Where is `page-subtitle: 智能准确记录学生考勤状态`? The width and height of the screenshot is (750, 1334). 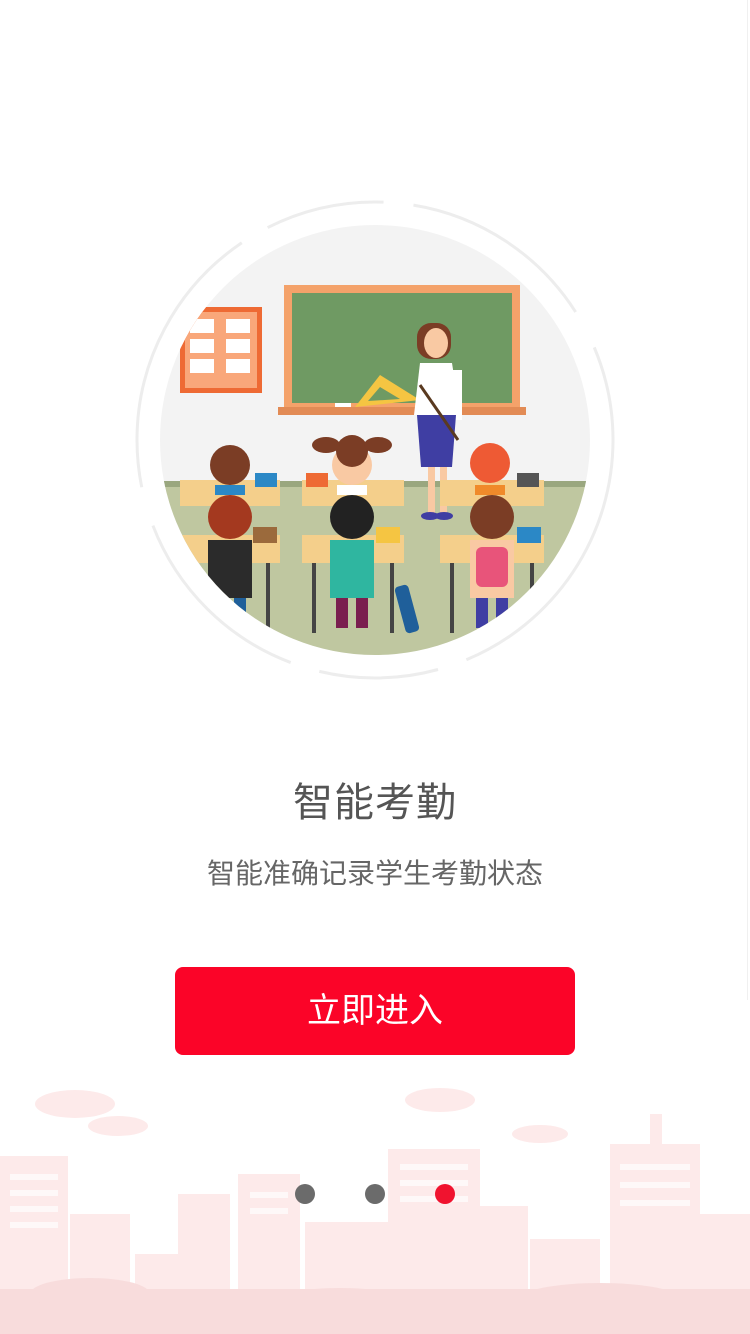
page-subtitle: 智能准确记录学生考勤状态 is located at coordinates (374, 873).